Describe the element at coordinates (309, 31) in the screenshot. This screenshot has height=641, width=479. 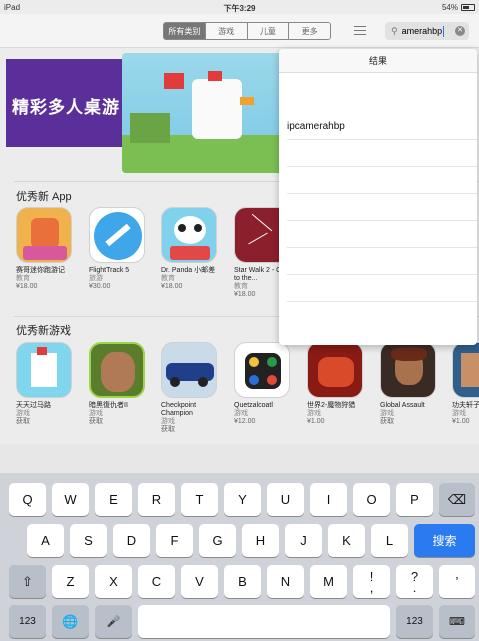
I see `segment-more: 更多` at that location.